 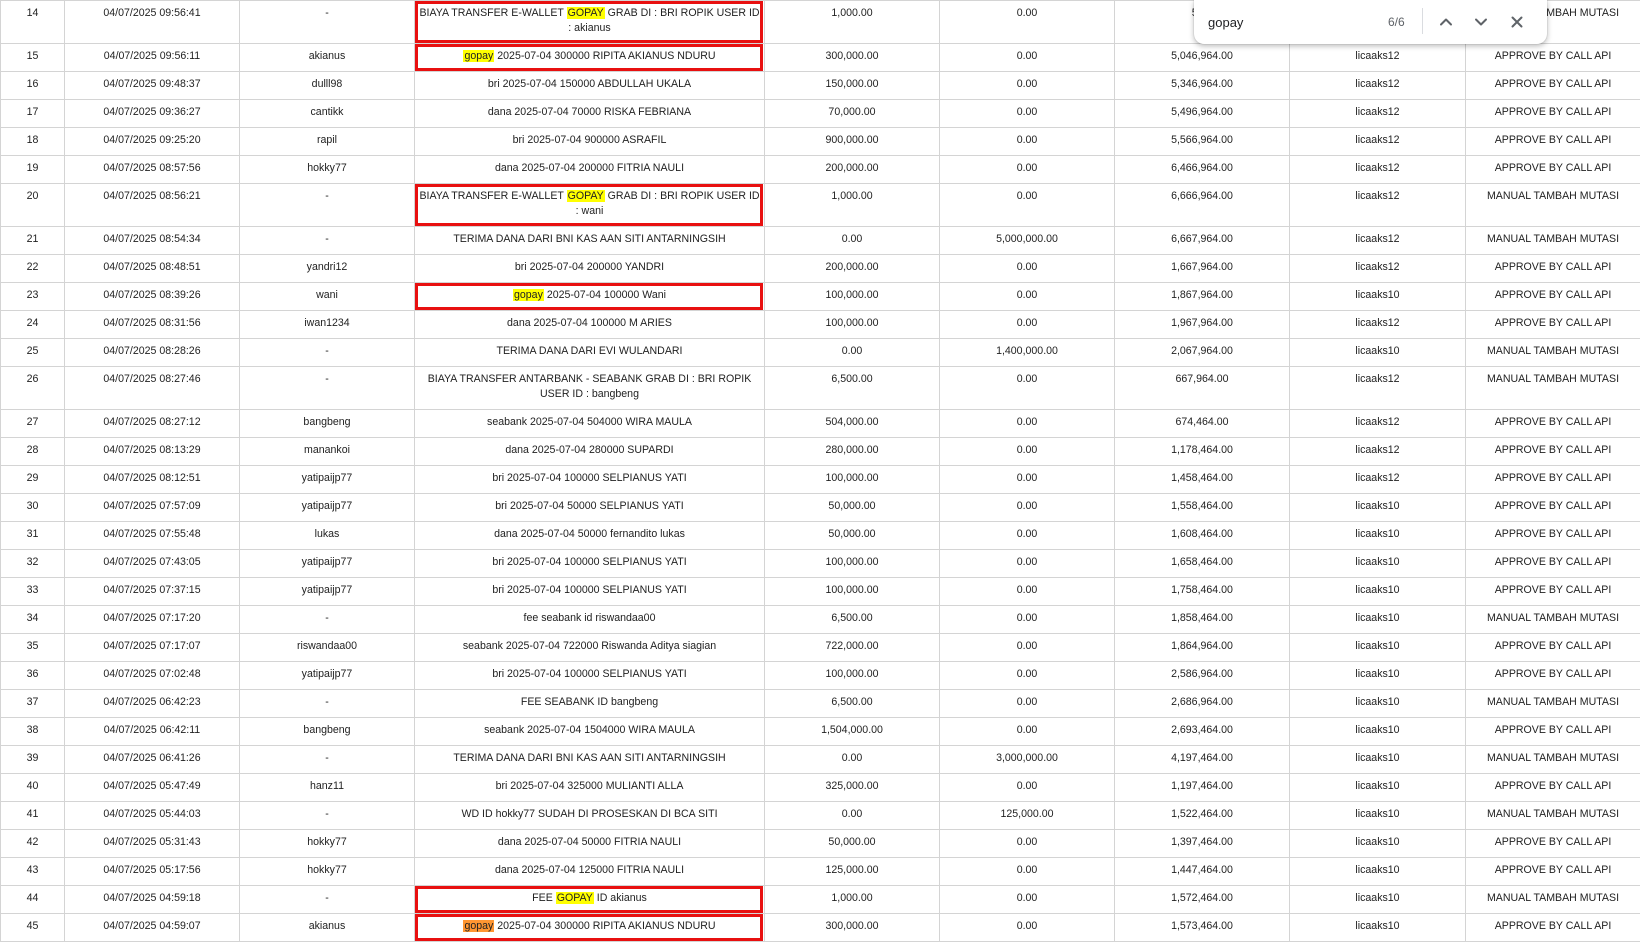 What do you see at coordinates (852, 507) in the screenshot?
I see `debit-cell: 50,000.00` at bounding box center [852, 507].